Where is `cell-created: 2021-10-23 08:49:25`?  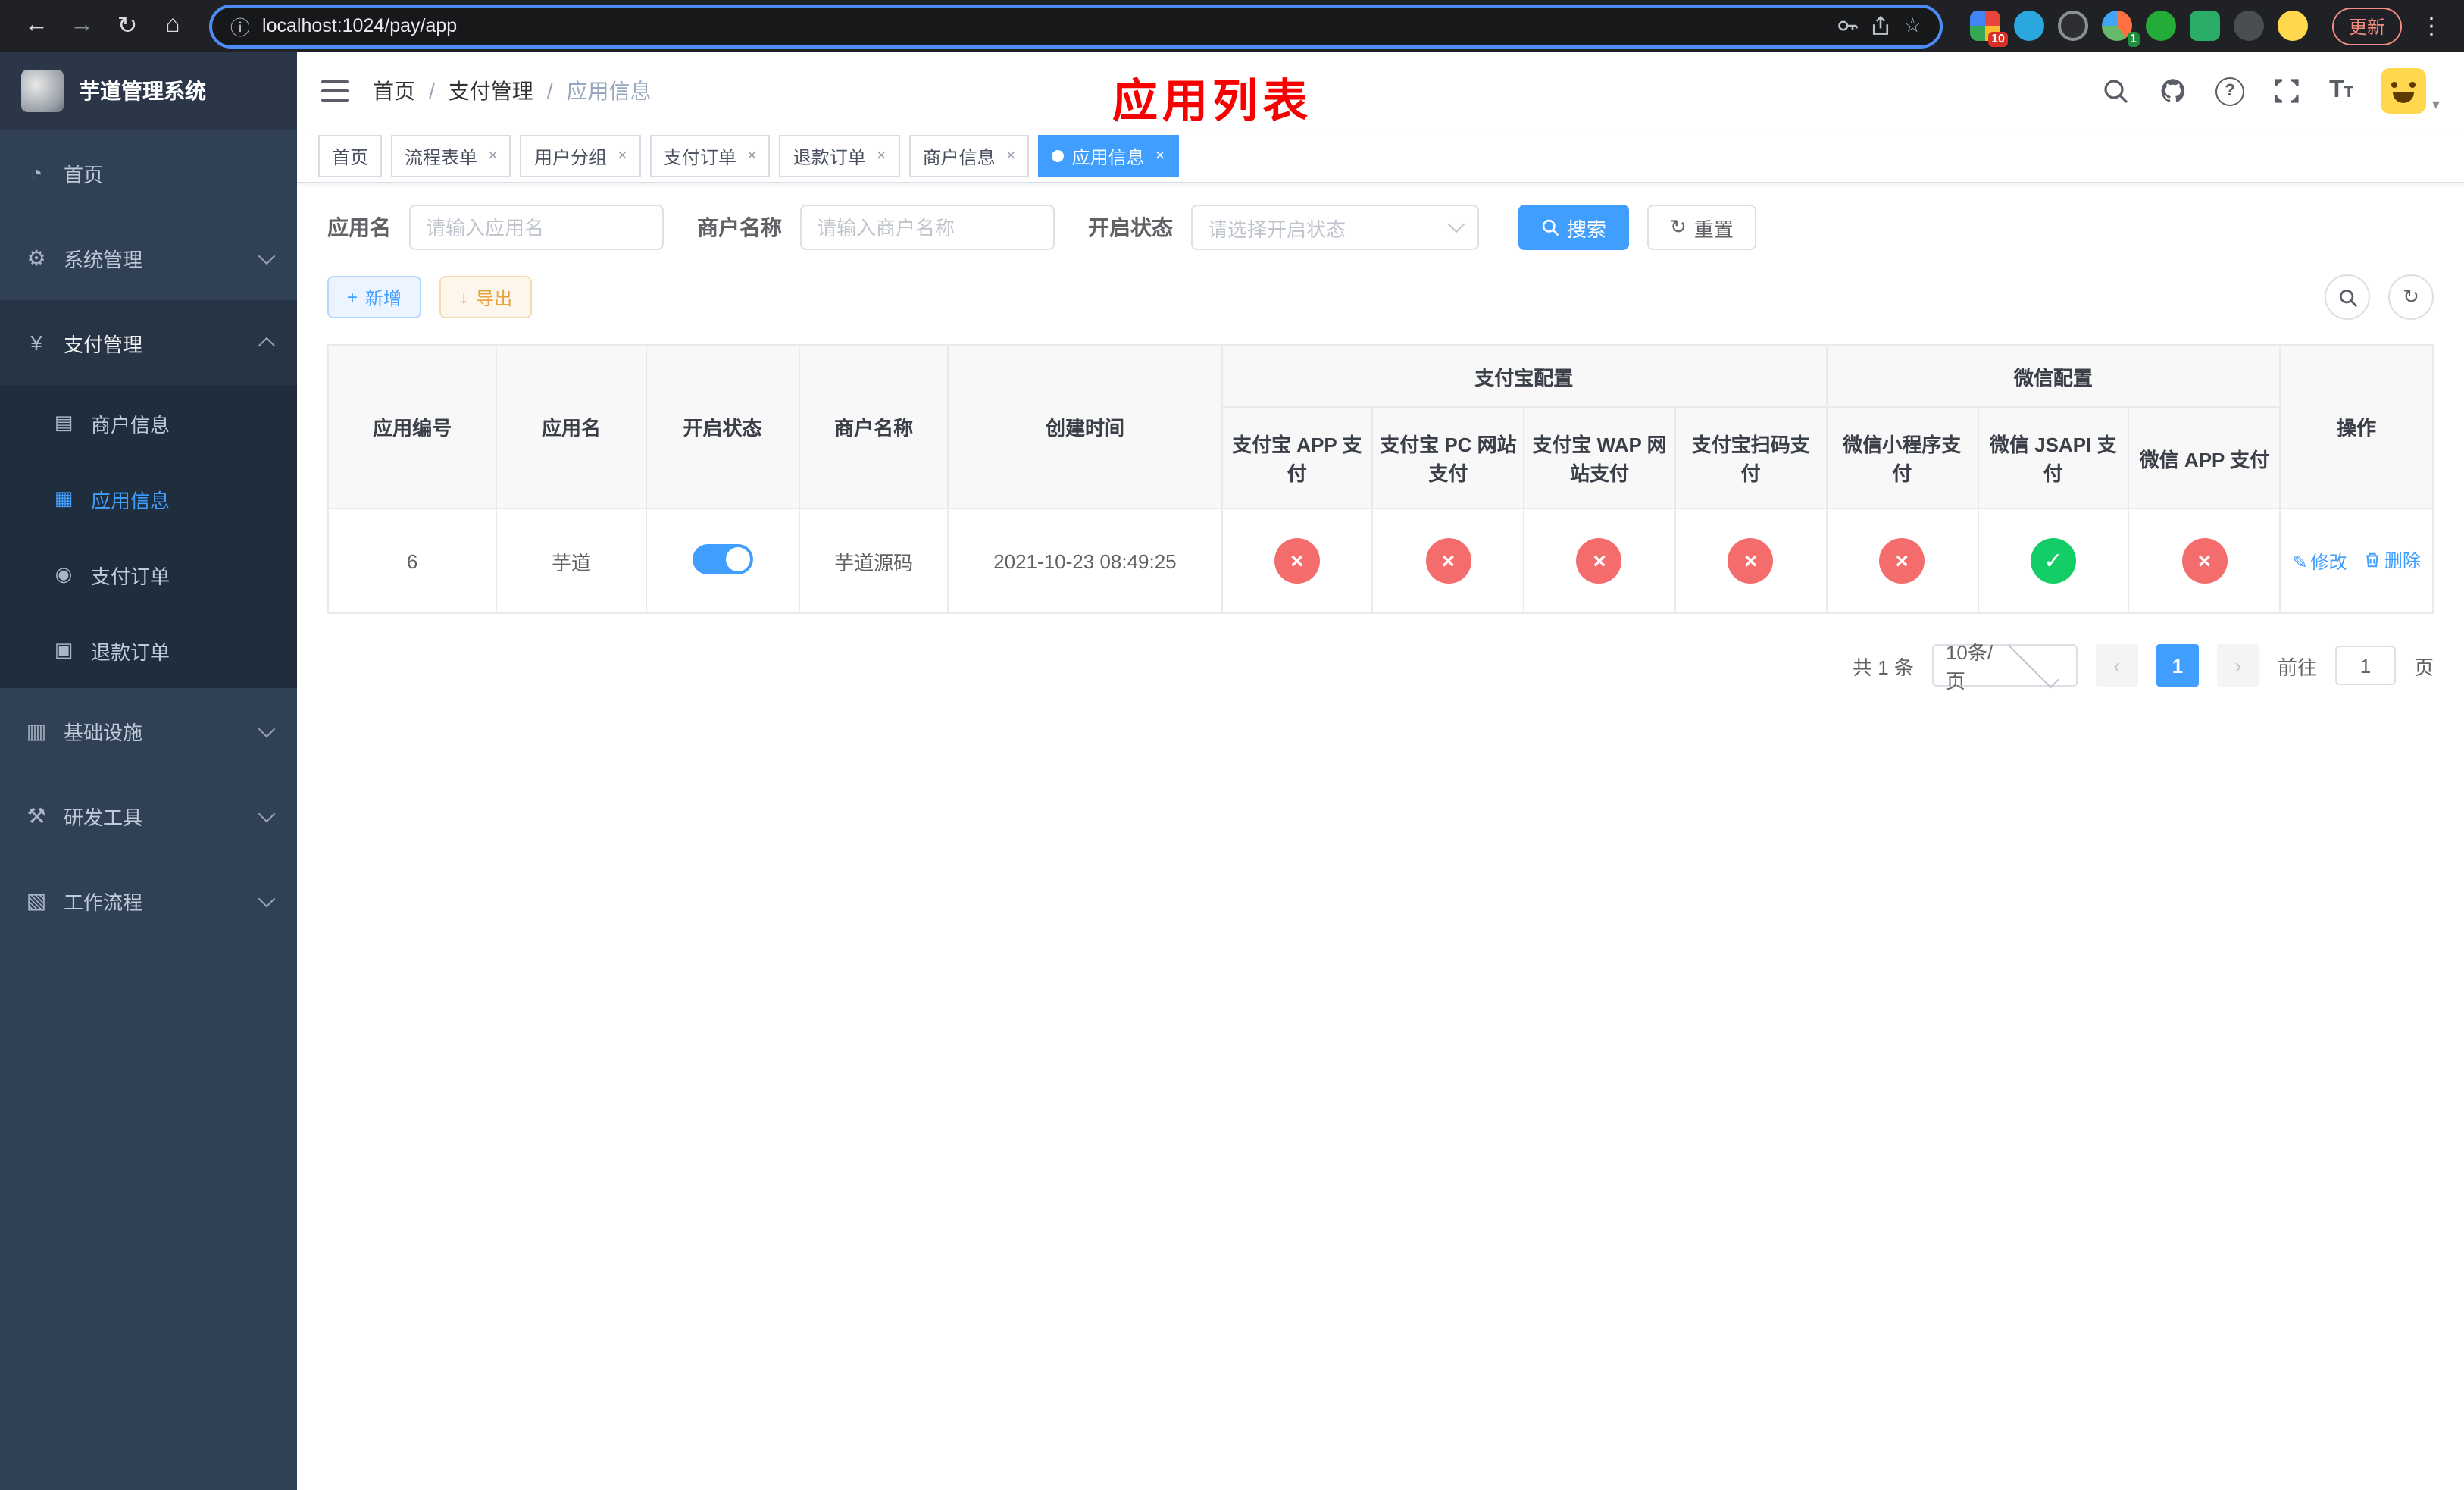 cell-created: 2021-10-23 08:49:25 is located at coordinates (1085, 561).